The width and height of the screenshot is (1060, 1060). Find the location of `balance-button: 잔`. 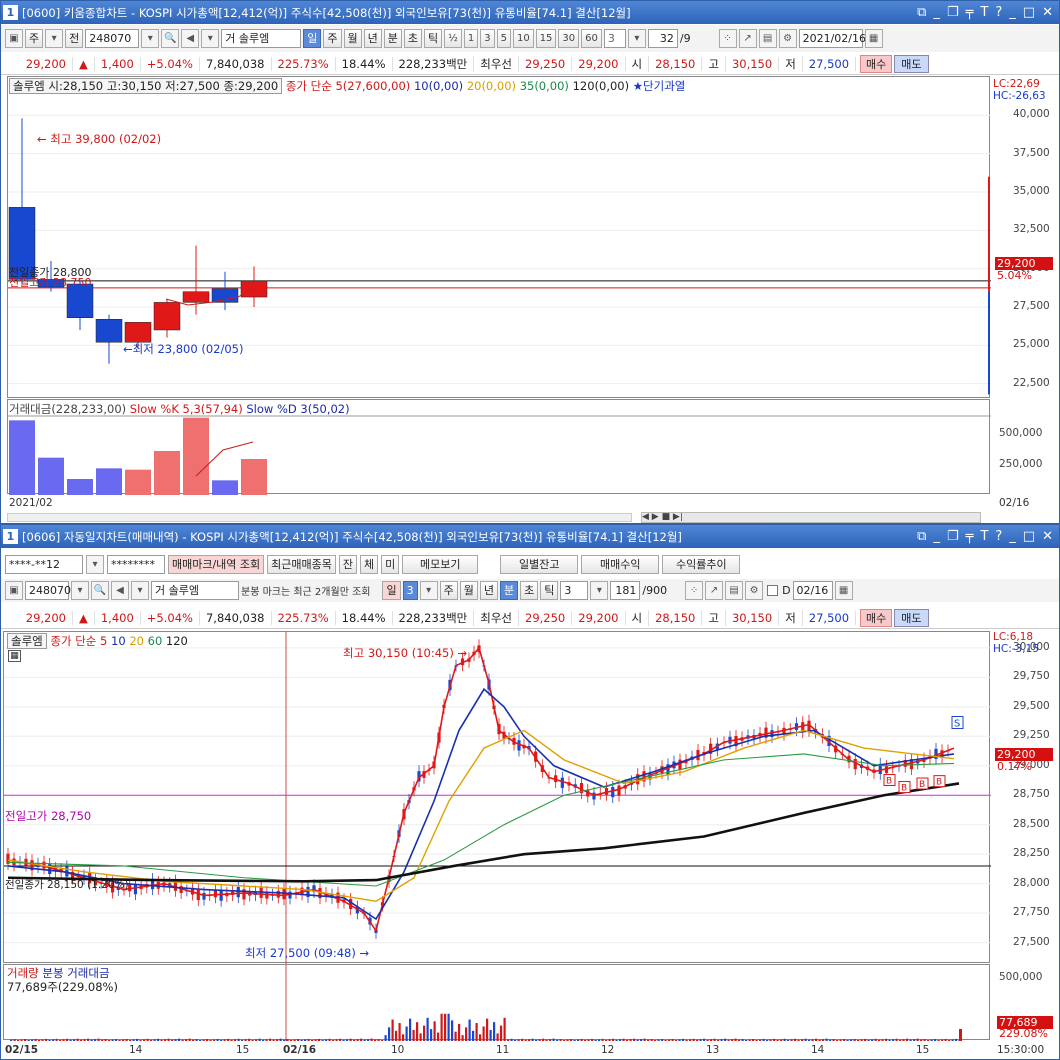

balance-button: 잔 is located at coordinates (348, 564).